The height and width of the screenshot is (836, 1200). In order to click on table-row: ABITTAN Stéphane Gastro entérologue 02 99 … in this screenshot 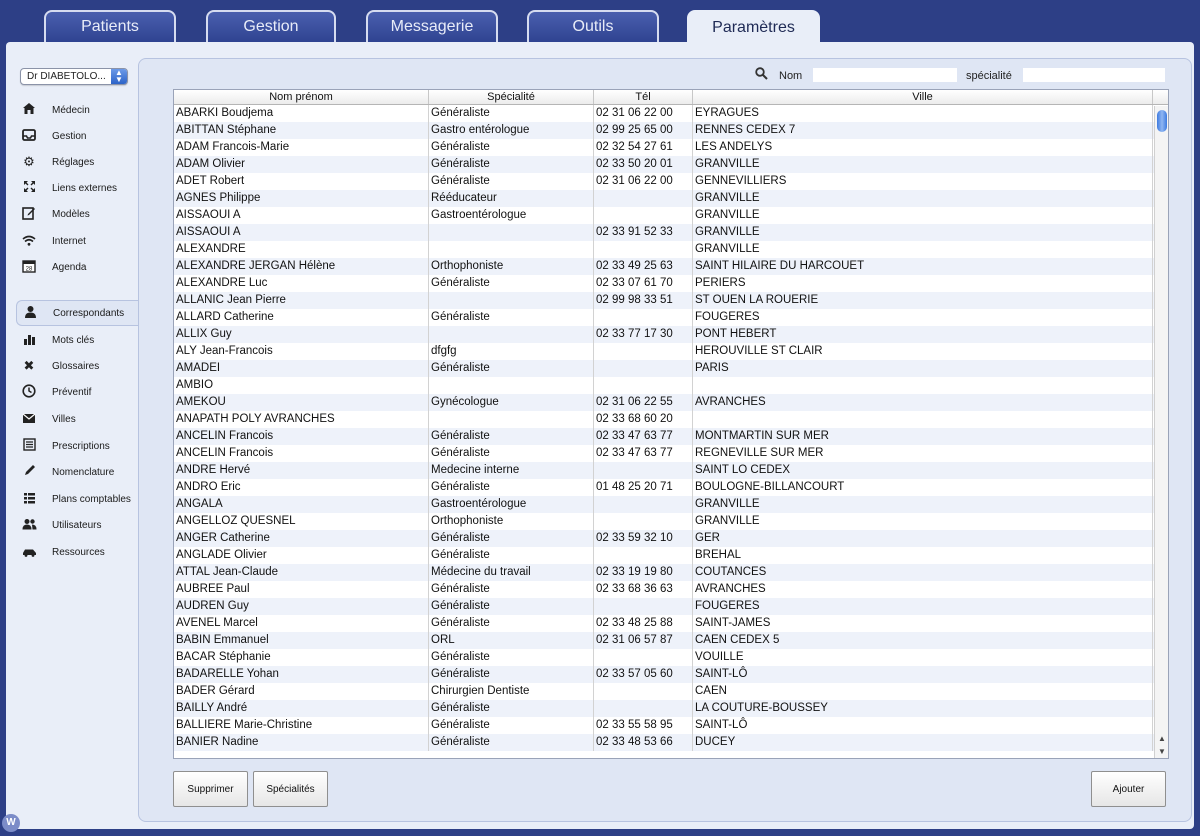, I will do `click(671, 130)`.